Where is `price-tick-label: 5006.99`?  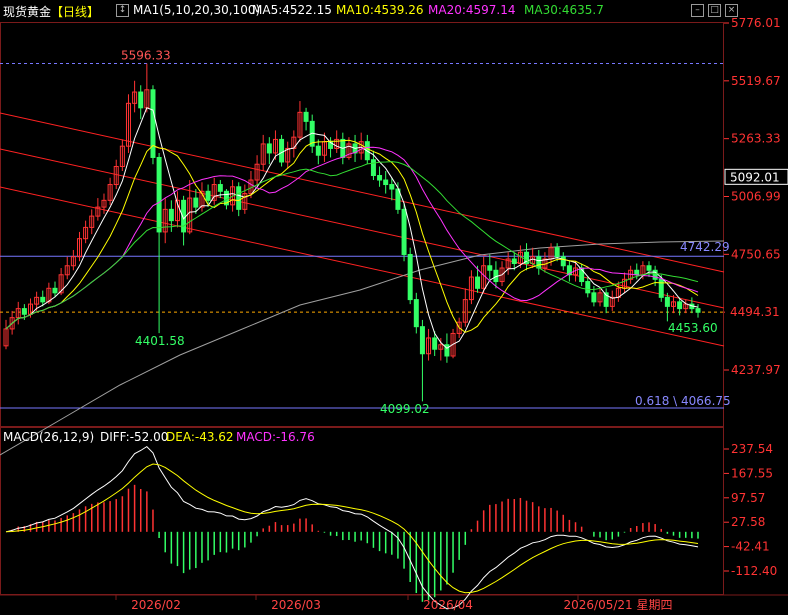 price-tick-label: 5006.99 is located at coordinates (756, 197).